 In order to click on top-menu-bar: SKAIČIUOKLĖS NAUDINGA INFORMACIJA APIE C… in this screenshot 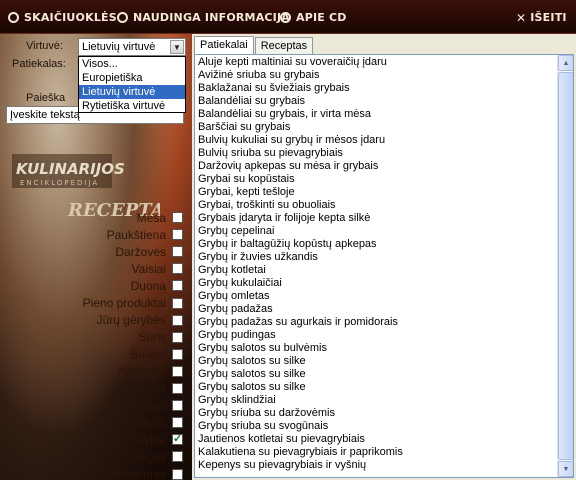, I will do `click(288, 17)`.